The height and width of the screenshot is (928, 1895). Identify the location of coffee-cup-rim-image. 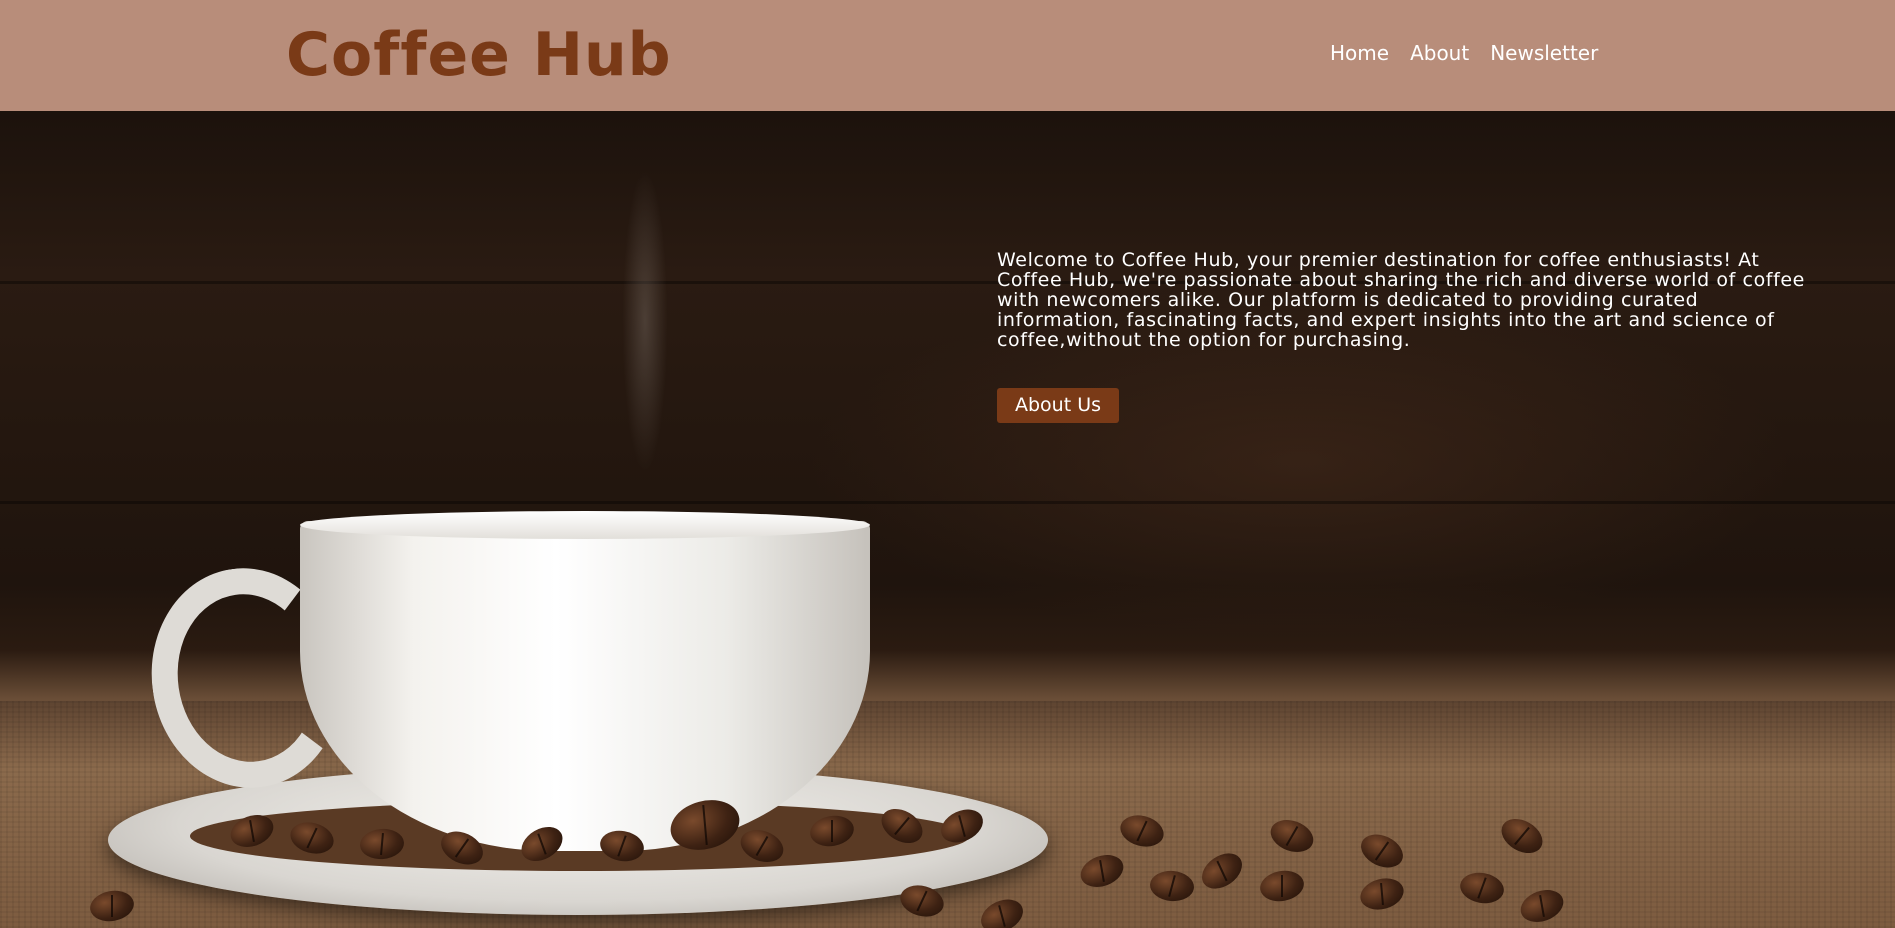
(585, 525).